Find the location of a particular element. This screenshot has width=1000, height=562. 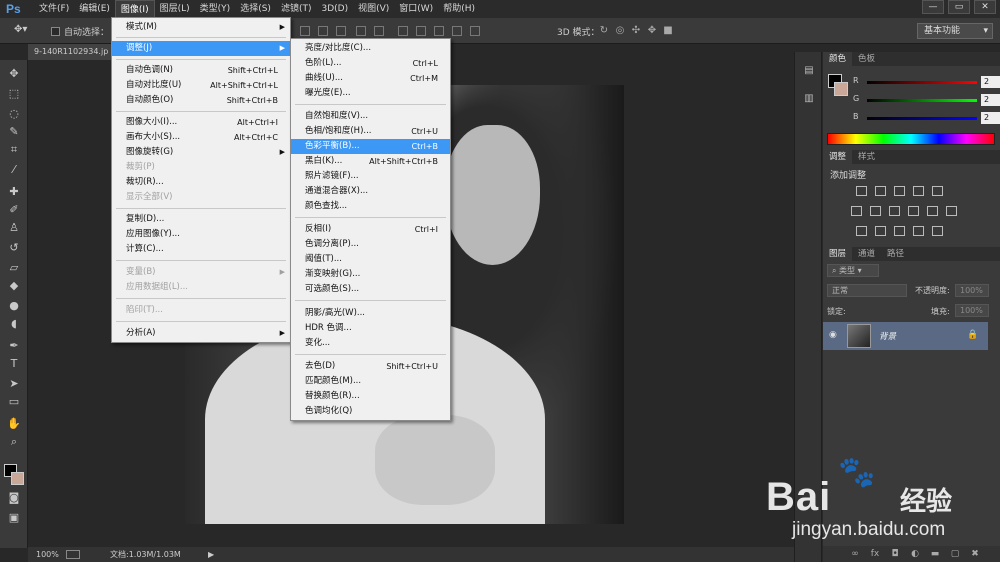

color-bg-swatch is located at coordinates (841, 89).